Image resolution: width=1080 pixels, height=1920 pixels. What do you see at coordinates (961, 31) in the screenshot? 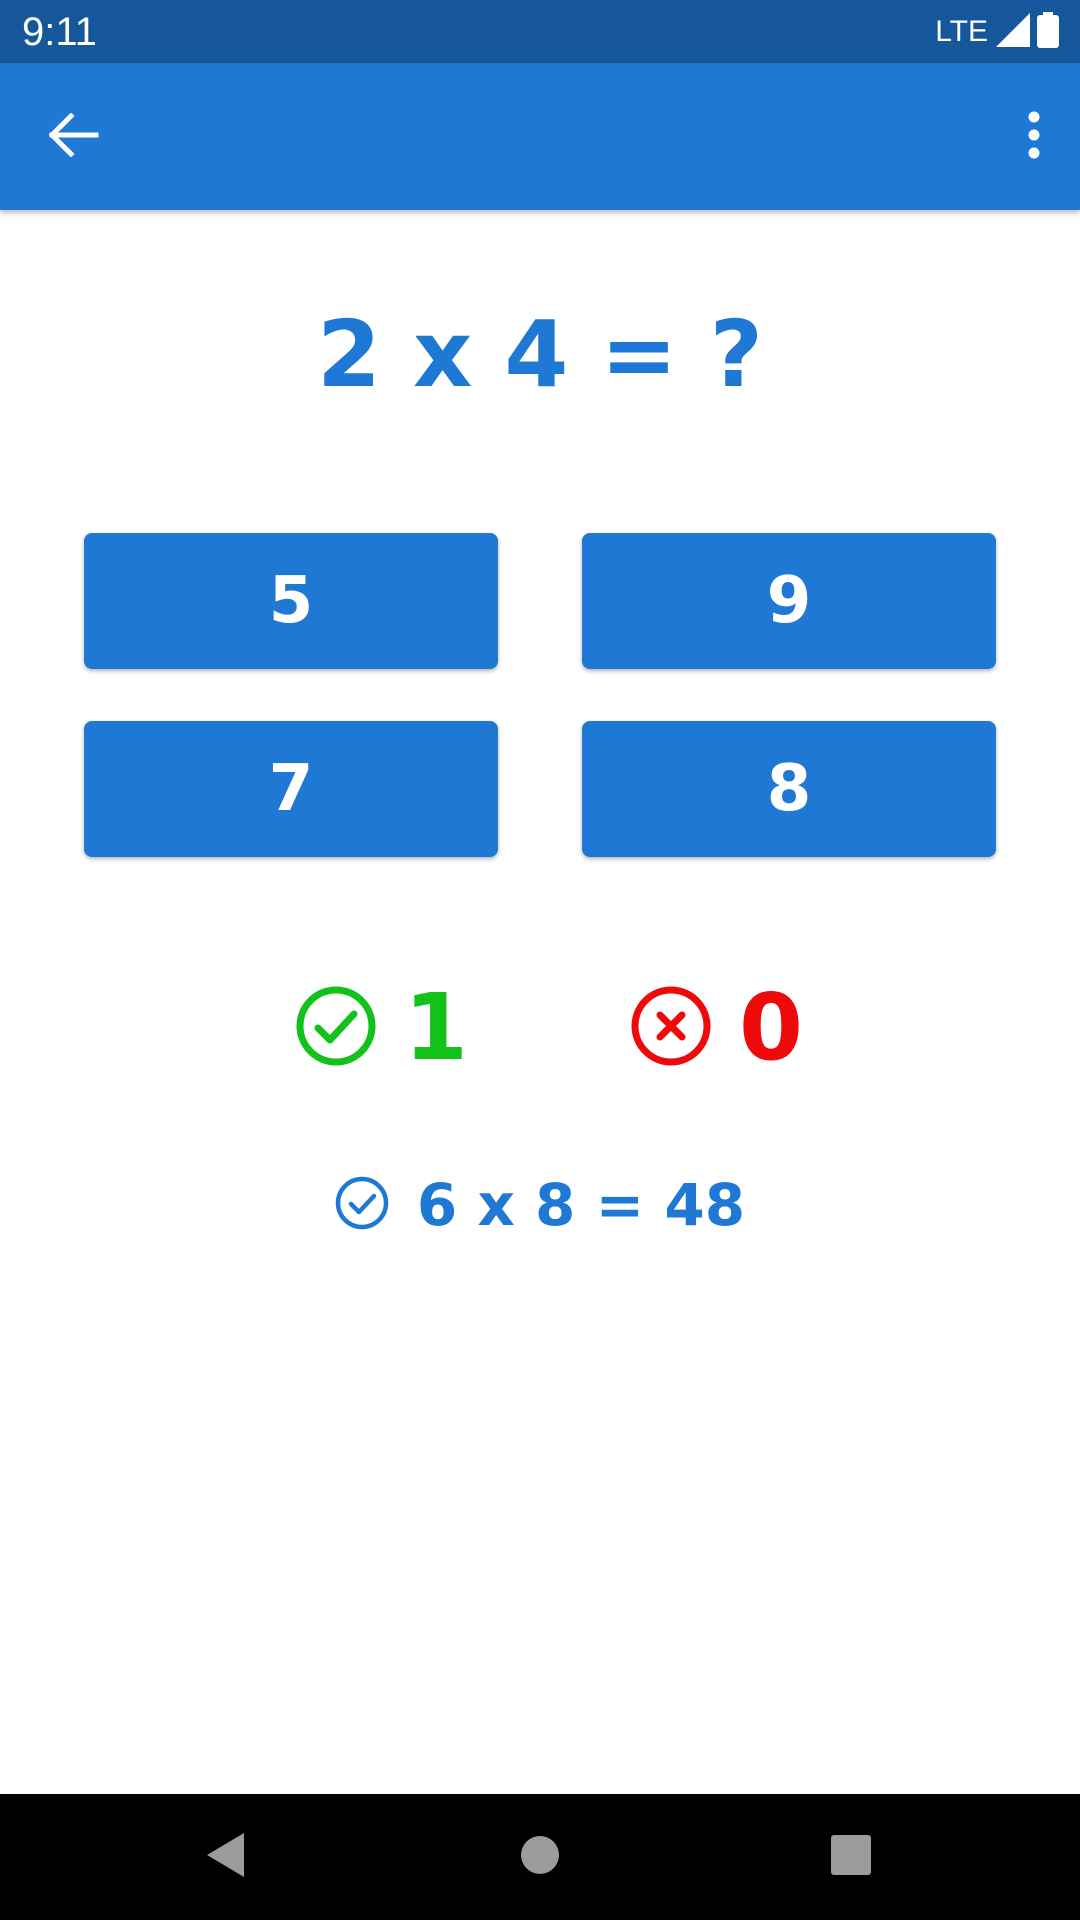
I see `network-type: LTE` at bounding box center [961, 31].